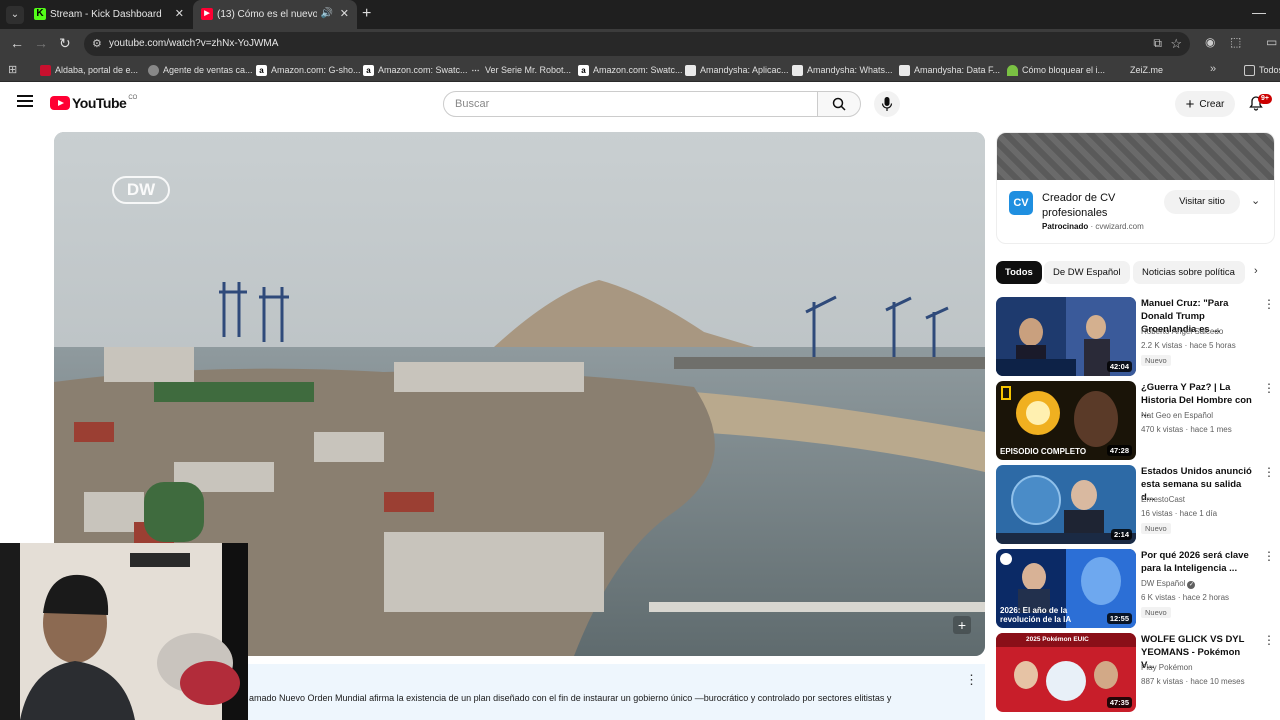 The width and height of the screenshot is (1280, 720). I want to click on search-button, so click(839, 104).